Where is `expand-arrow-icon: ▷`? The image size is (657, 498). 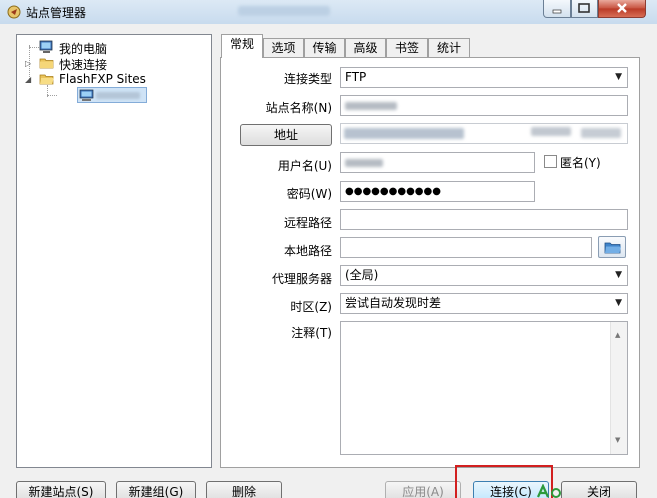 expand-arrow-icon: ▷ is located at coordinates (28, 64).